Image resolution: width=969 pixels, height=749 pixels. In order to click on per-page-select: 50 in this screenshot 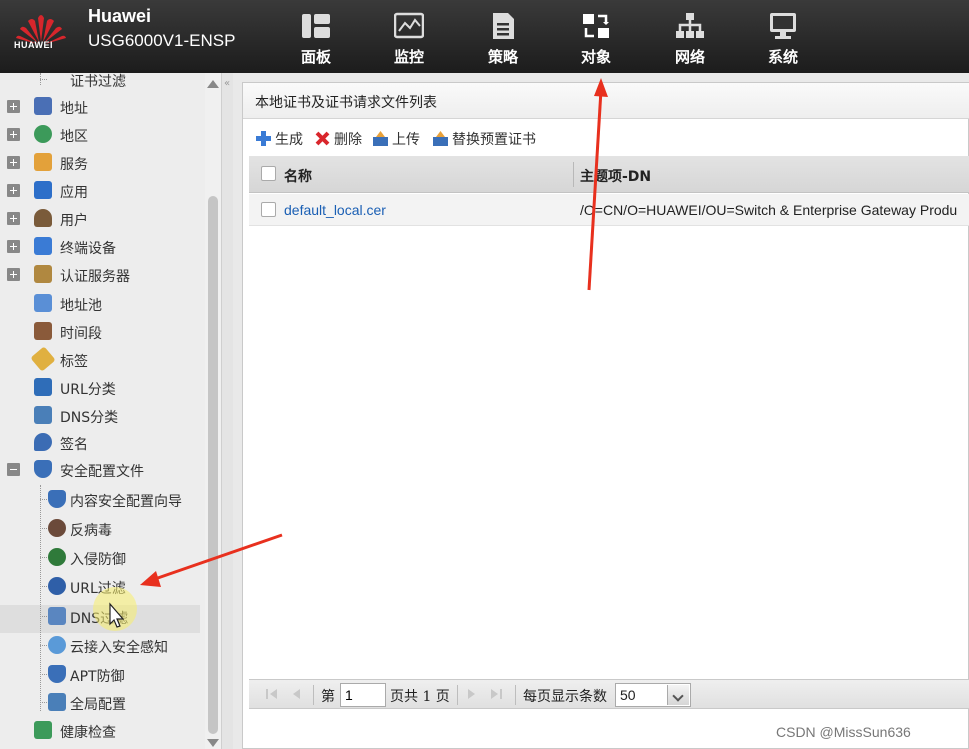, I will do `click(653, 695)`.